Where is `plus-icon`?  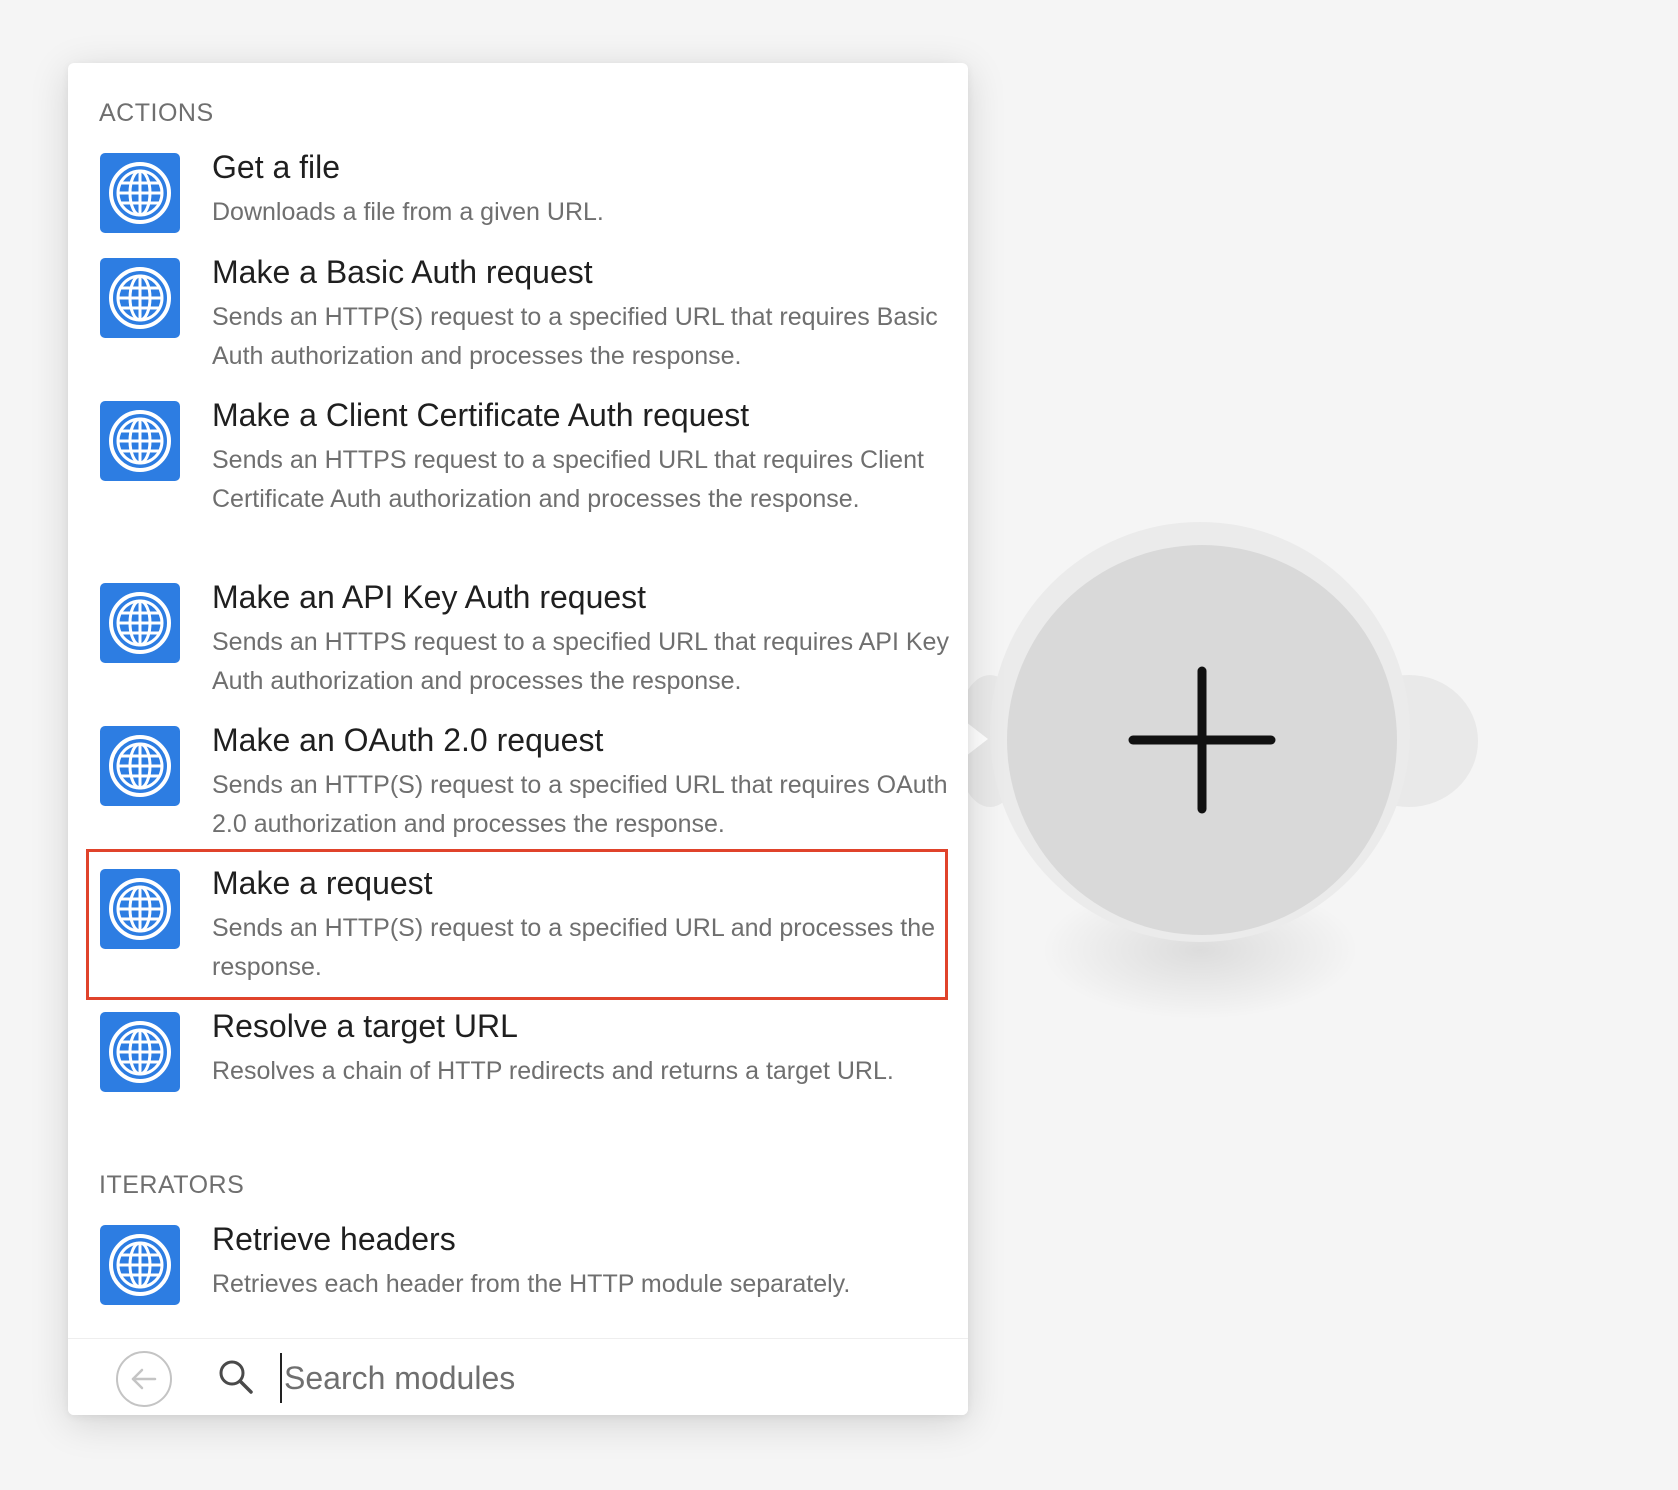 plus-icon is located at coordinates (1202, 740).